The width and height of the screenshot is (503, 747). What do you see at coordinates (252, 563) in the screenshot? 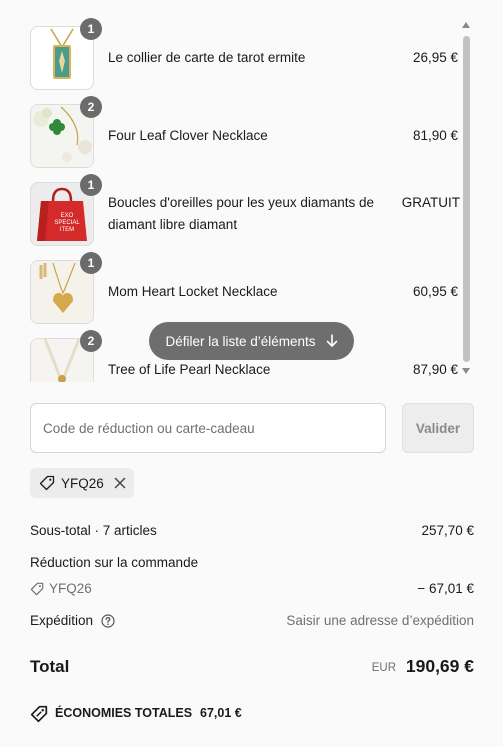
I see `order-discount-row: Réduction sur la commande` at bounding box center [252, 563].